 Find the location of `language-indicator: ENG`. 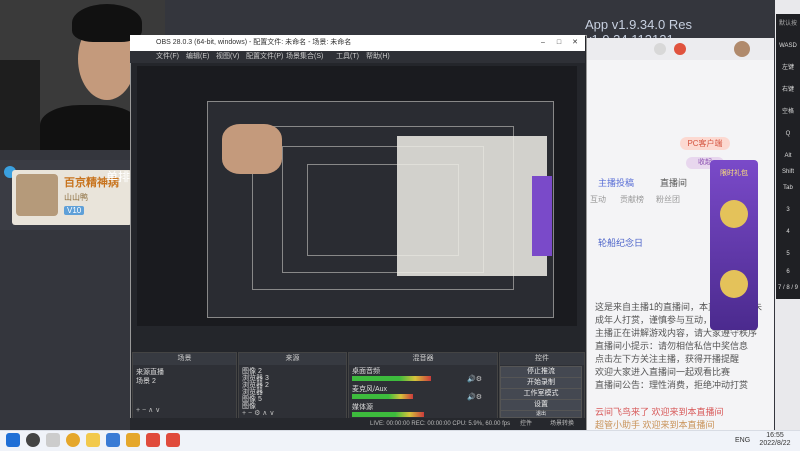

language-indicator: ENG is located at coordinates (742, 440).